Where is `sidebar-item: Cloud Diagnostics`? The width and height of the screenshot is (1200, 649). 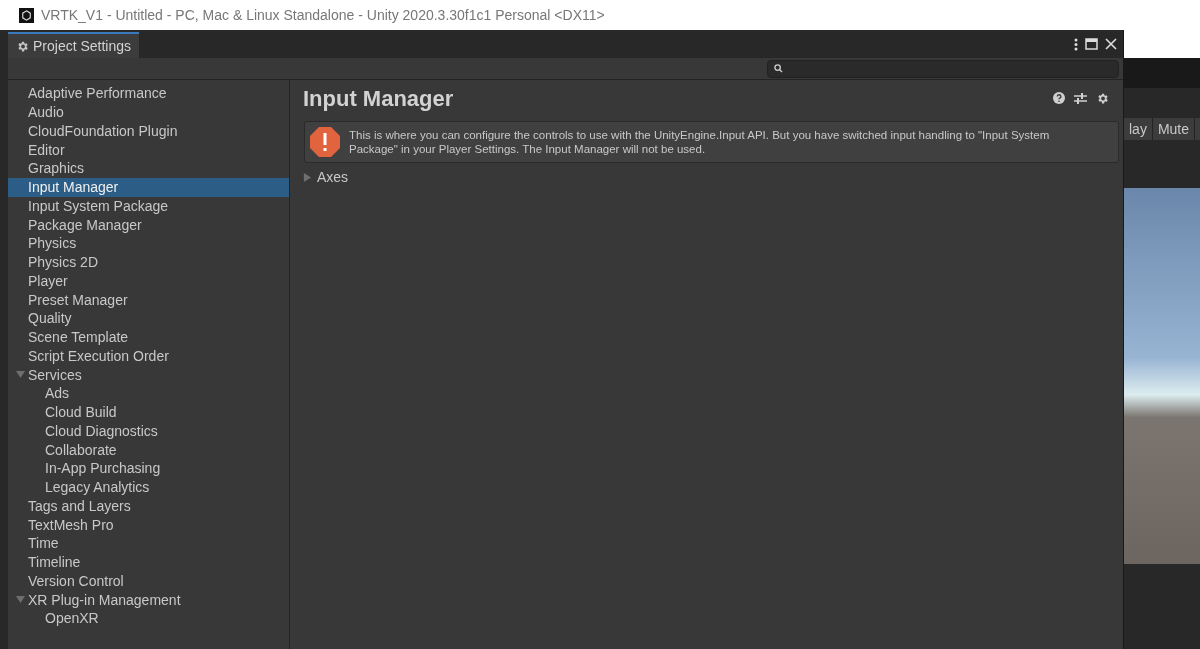 sidebar-item: Cloud Diagnostics is located at coordinates (148, 431).